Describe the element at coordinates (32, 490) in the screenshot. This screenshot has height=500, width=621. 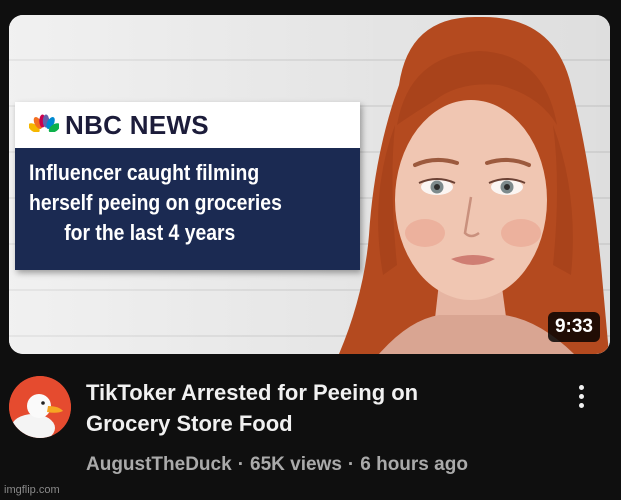
I see `watermark: imgflip.com` at that location.